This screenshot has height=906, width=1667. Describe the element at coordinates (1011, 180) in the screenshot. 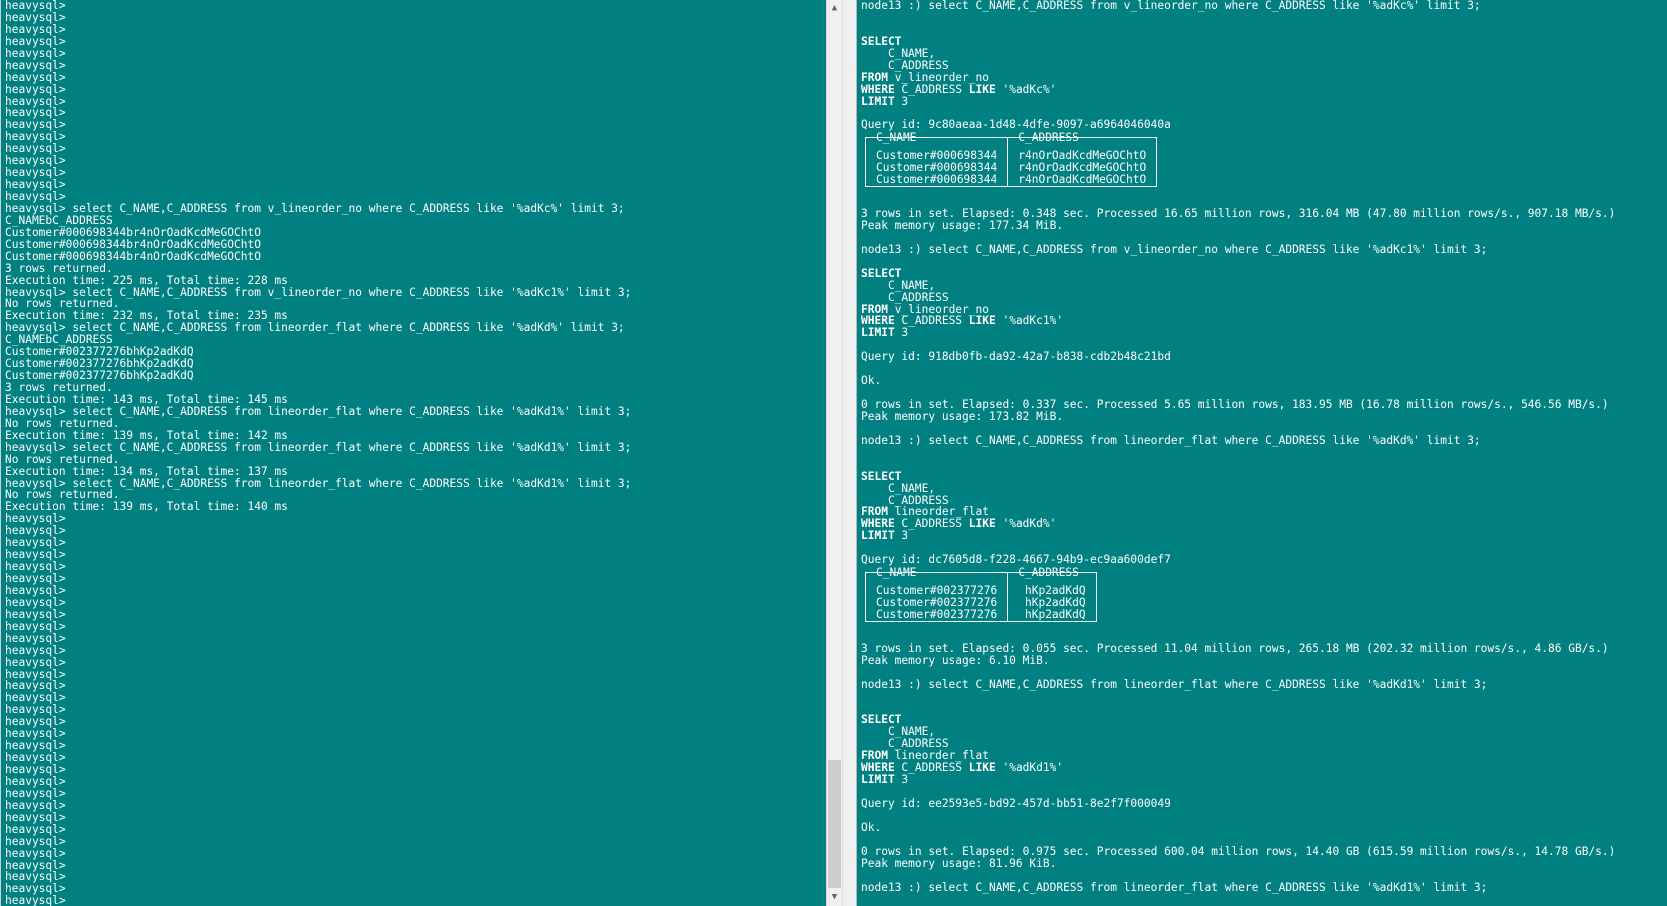

I see `table-row: Customer#000698344 r4nOrOadKcdMeGOChtO` at that location.